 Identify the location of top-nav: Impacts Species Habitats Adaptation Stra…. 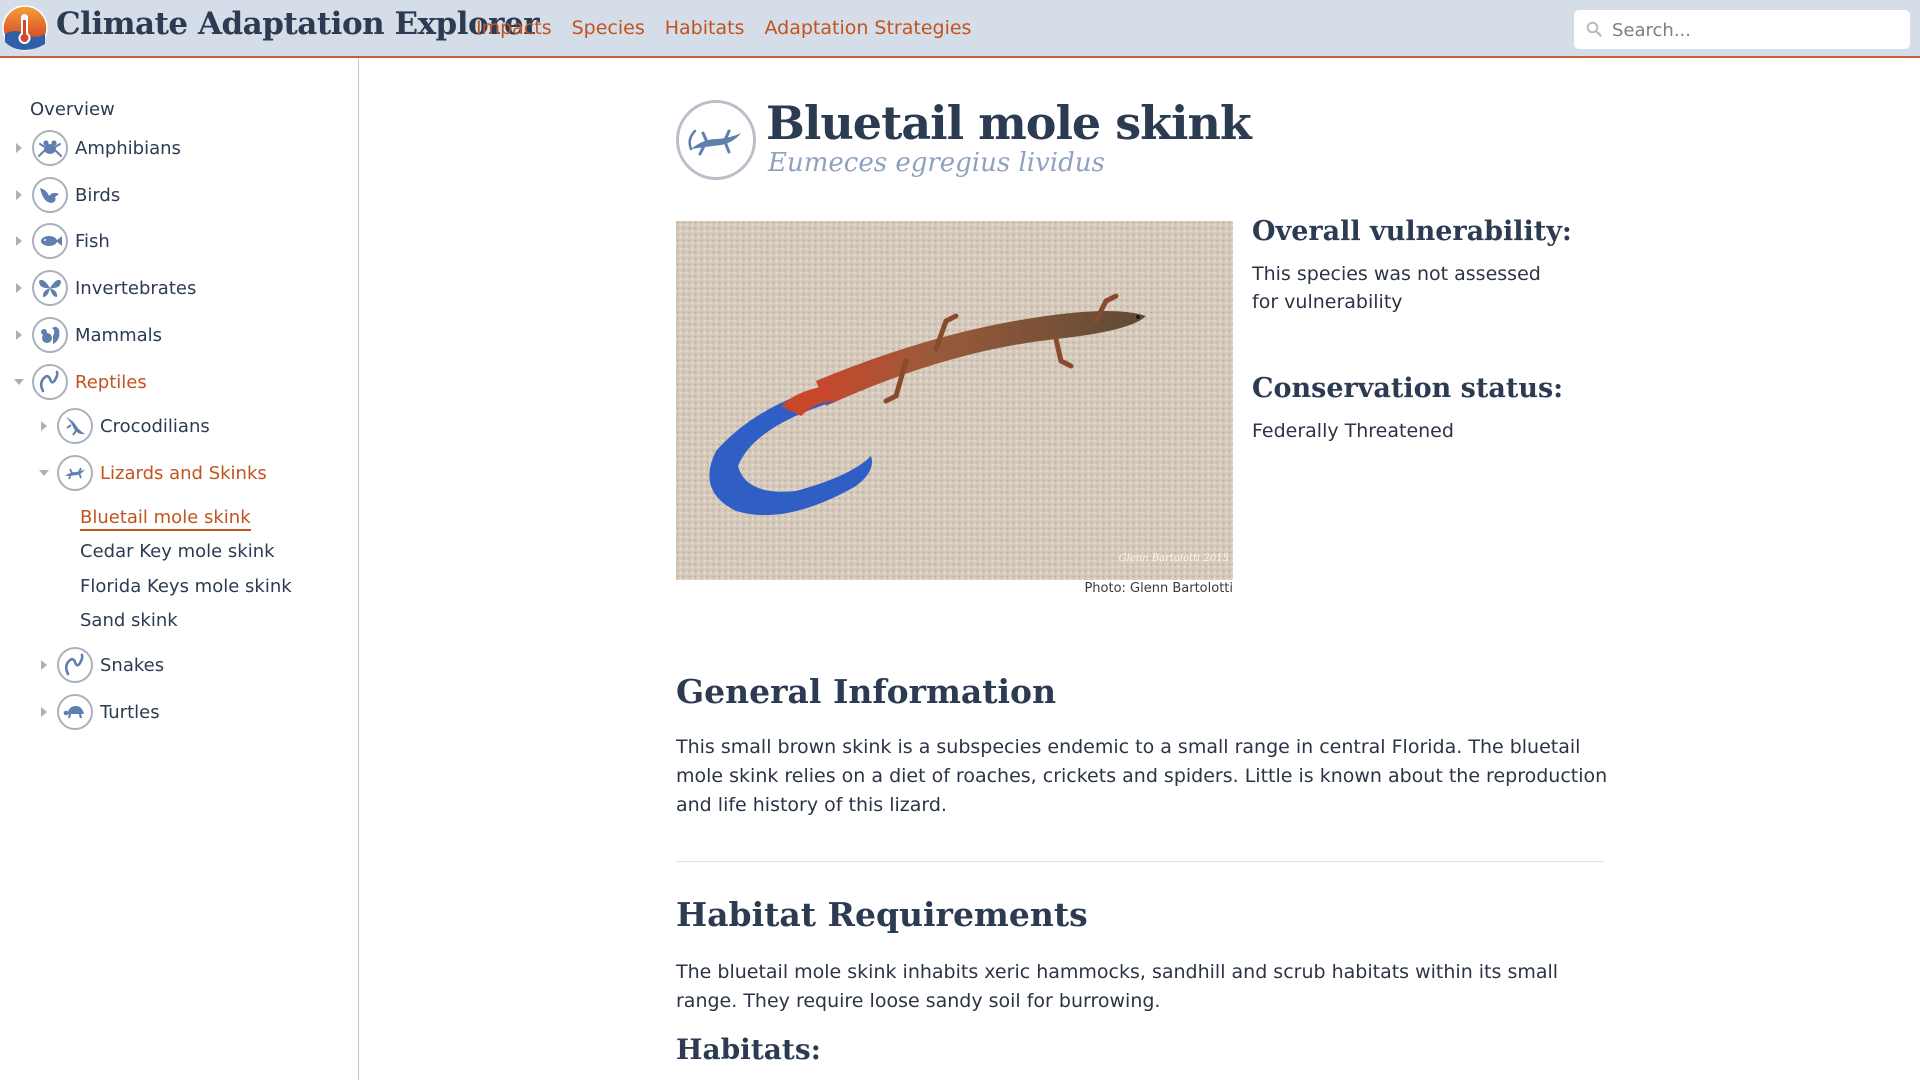
(723, 28).